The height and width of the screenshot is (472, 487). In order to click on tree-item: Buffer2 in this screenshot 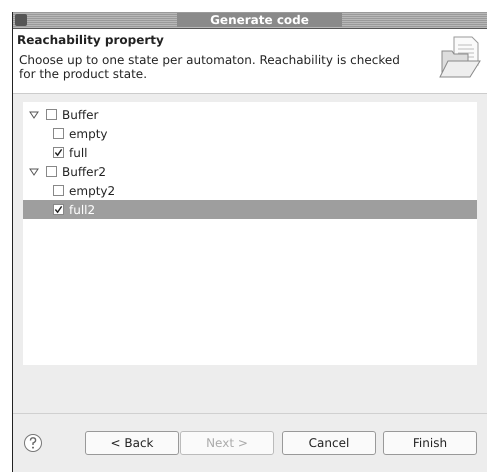, I will do `click(250, 171)`.